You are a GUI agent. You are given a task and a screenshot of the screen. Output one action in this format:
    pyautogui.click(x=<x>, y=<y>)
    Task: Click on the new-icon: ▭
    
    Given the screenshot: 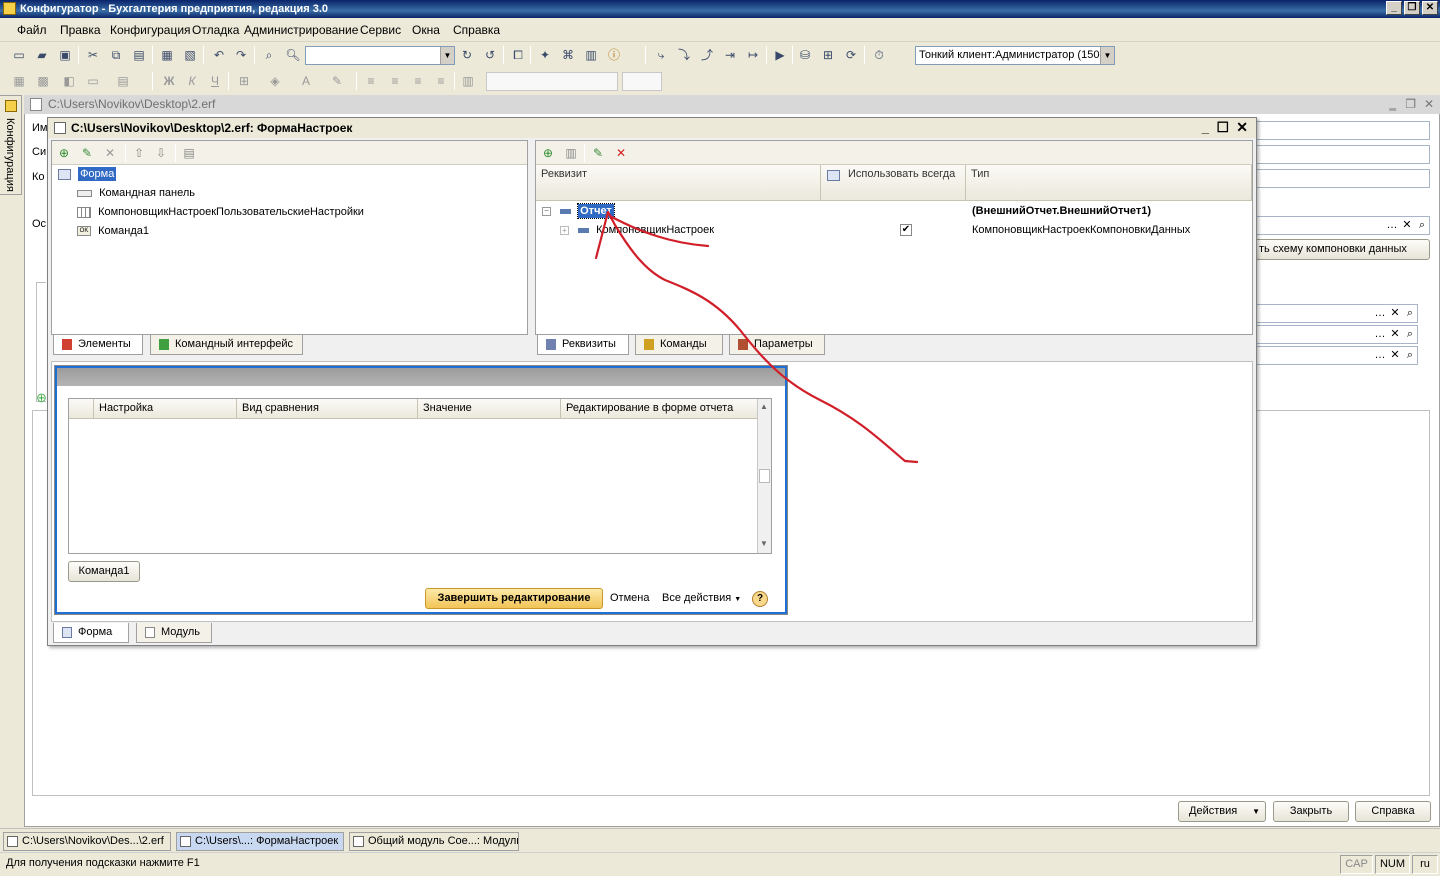 What is the action you would take?
    pyautogui.click(x=19, y=55)
    